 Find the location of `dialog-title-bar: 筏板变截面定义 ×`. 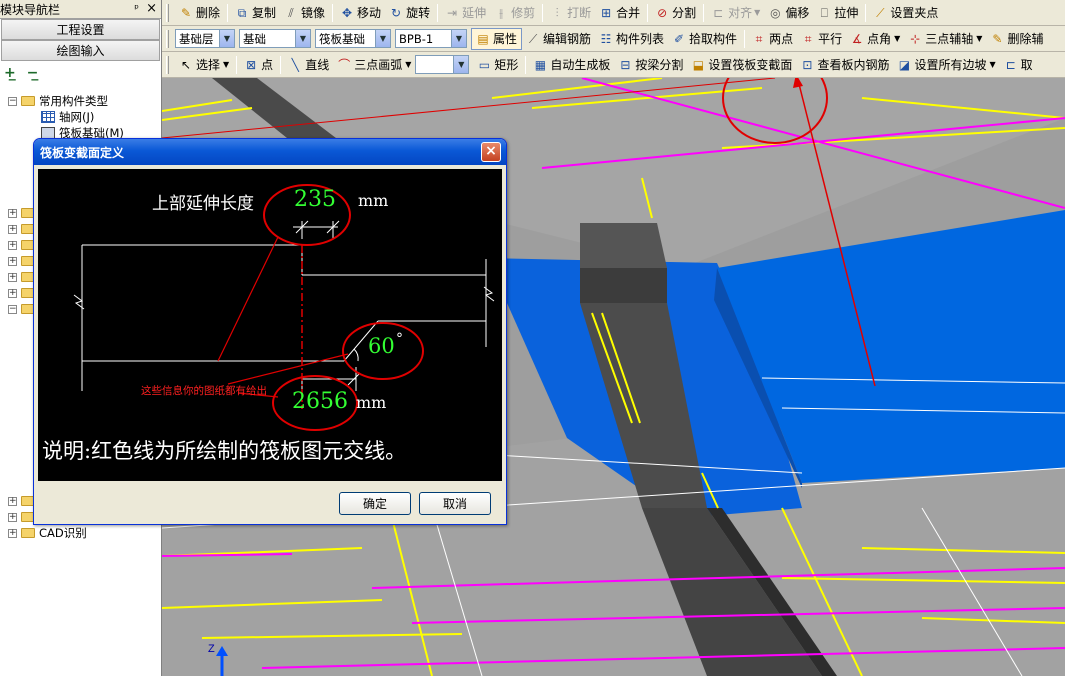

dialog-title-bar: 筏板变截面定义 × is located at coordinates (270, 152).